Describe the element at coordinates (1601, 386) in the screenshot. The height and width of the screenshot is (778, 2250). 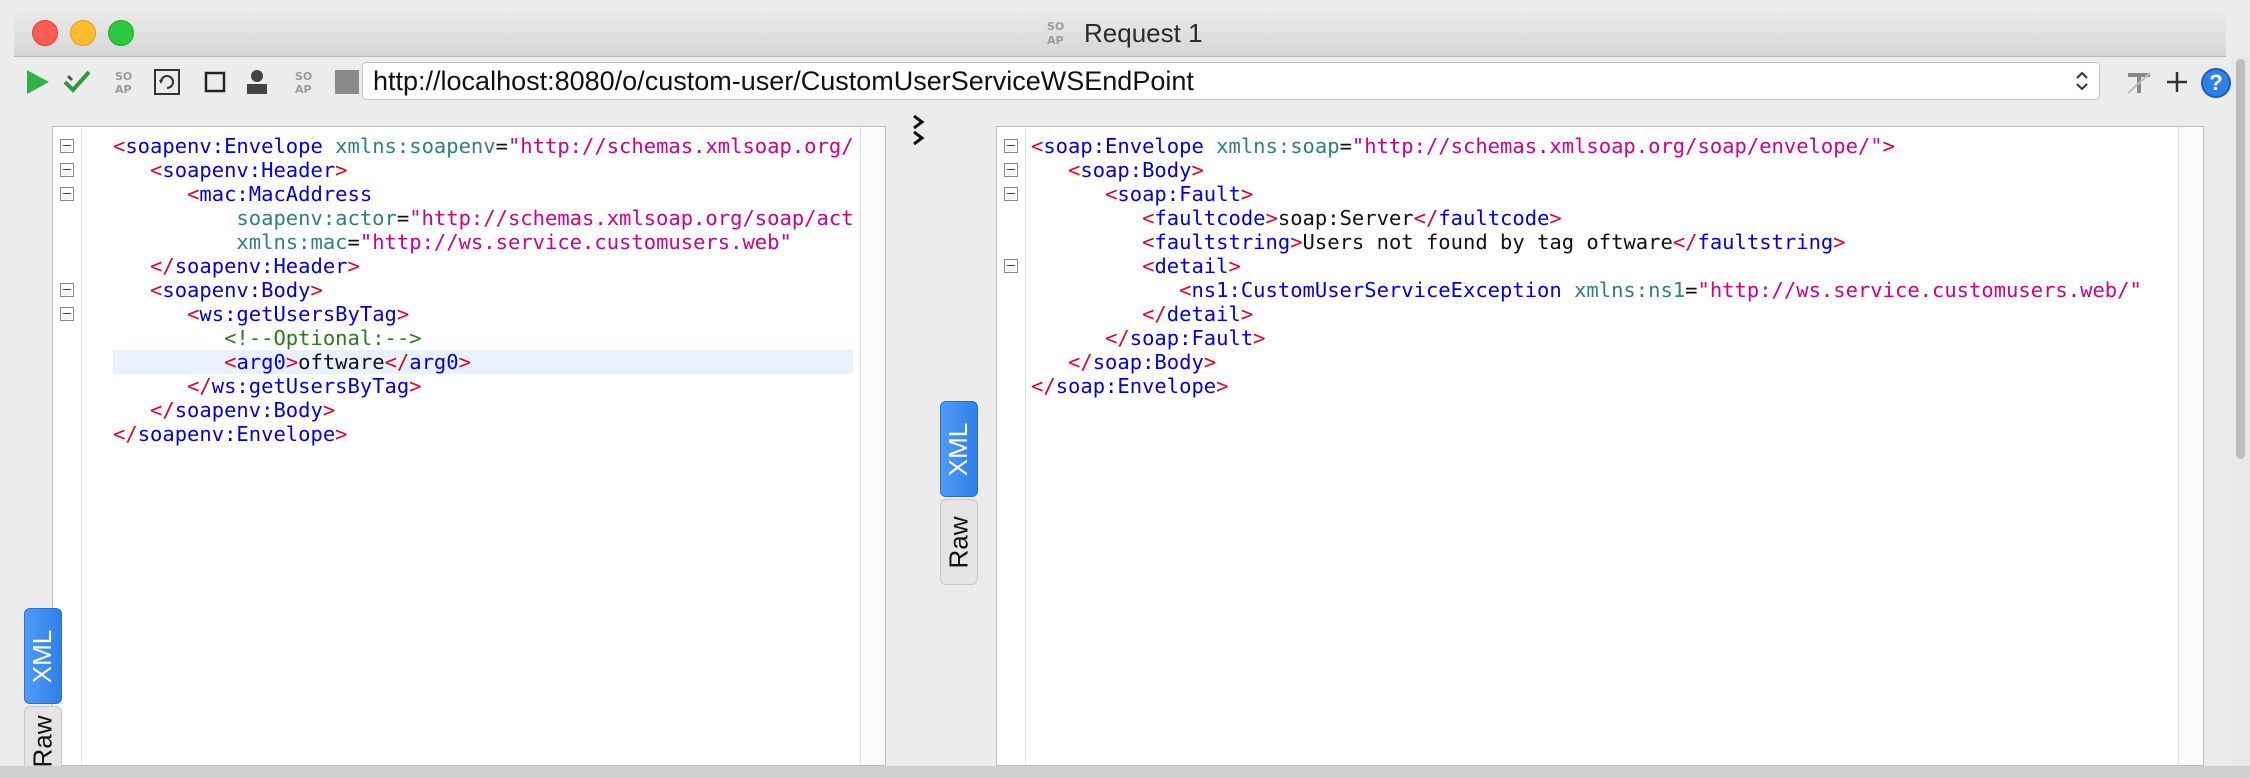
I see `code-line: </soap:Envelope>` at that location.